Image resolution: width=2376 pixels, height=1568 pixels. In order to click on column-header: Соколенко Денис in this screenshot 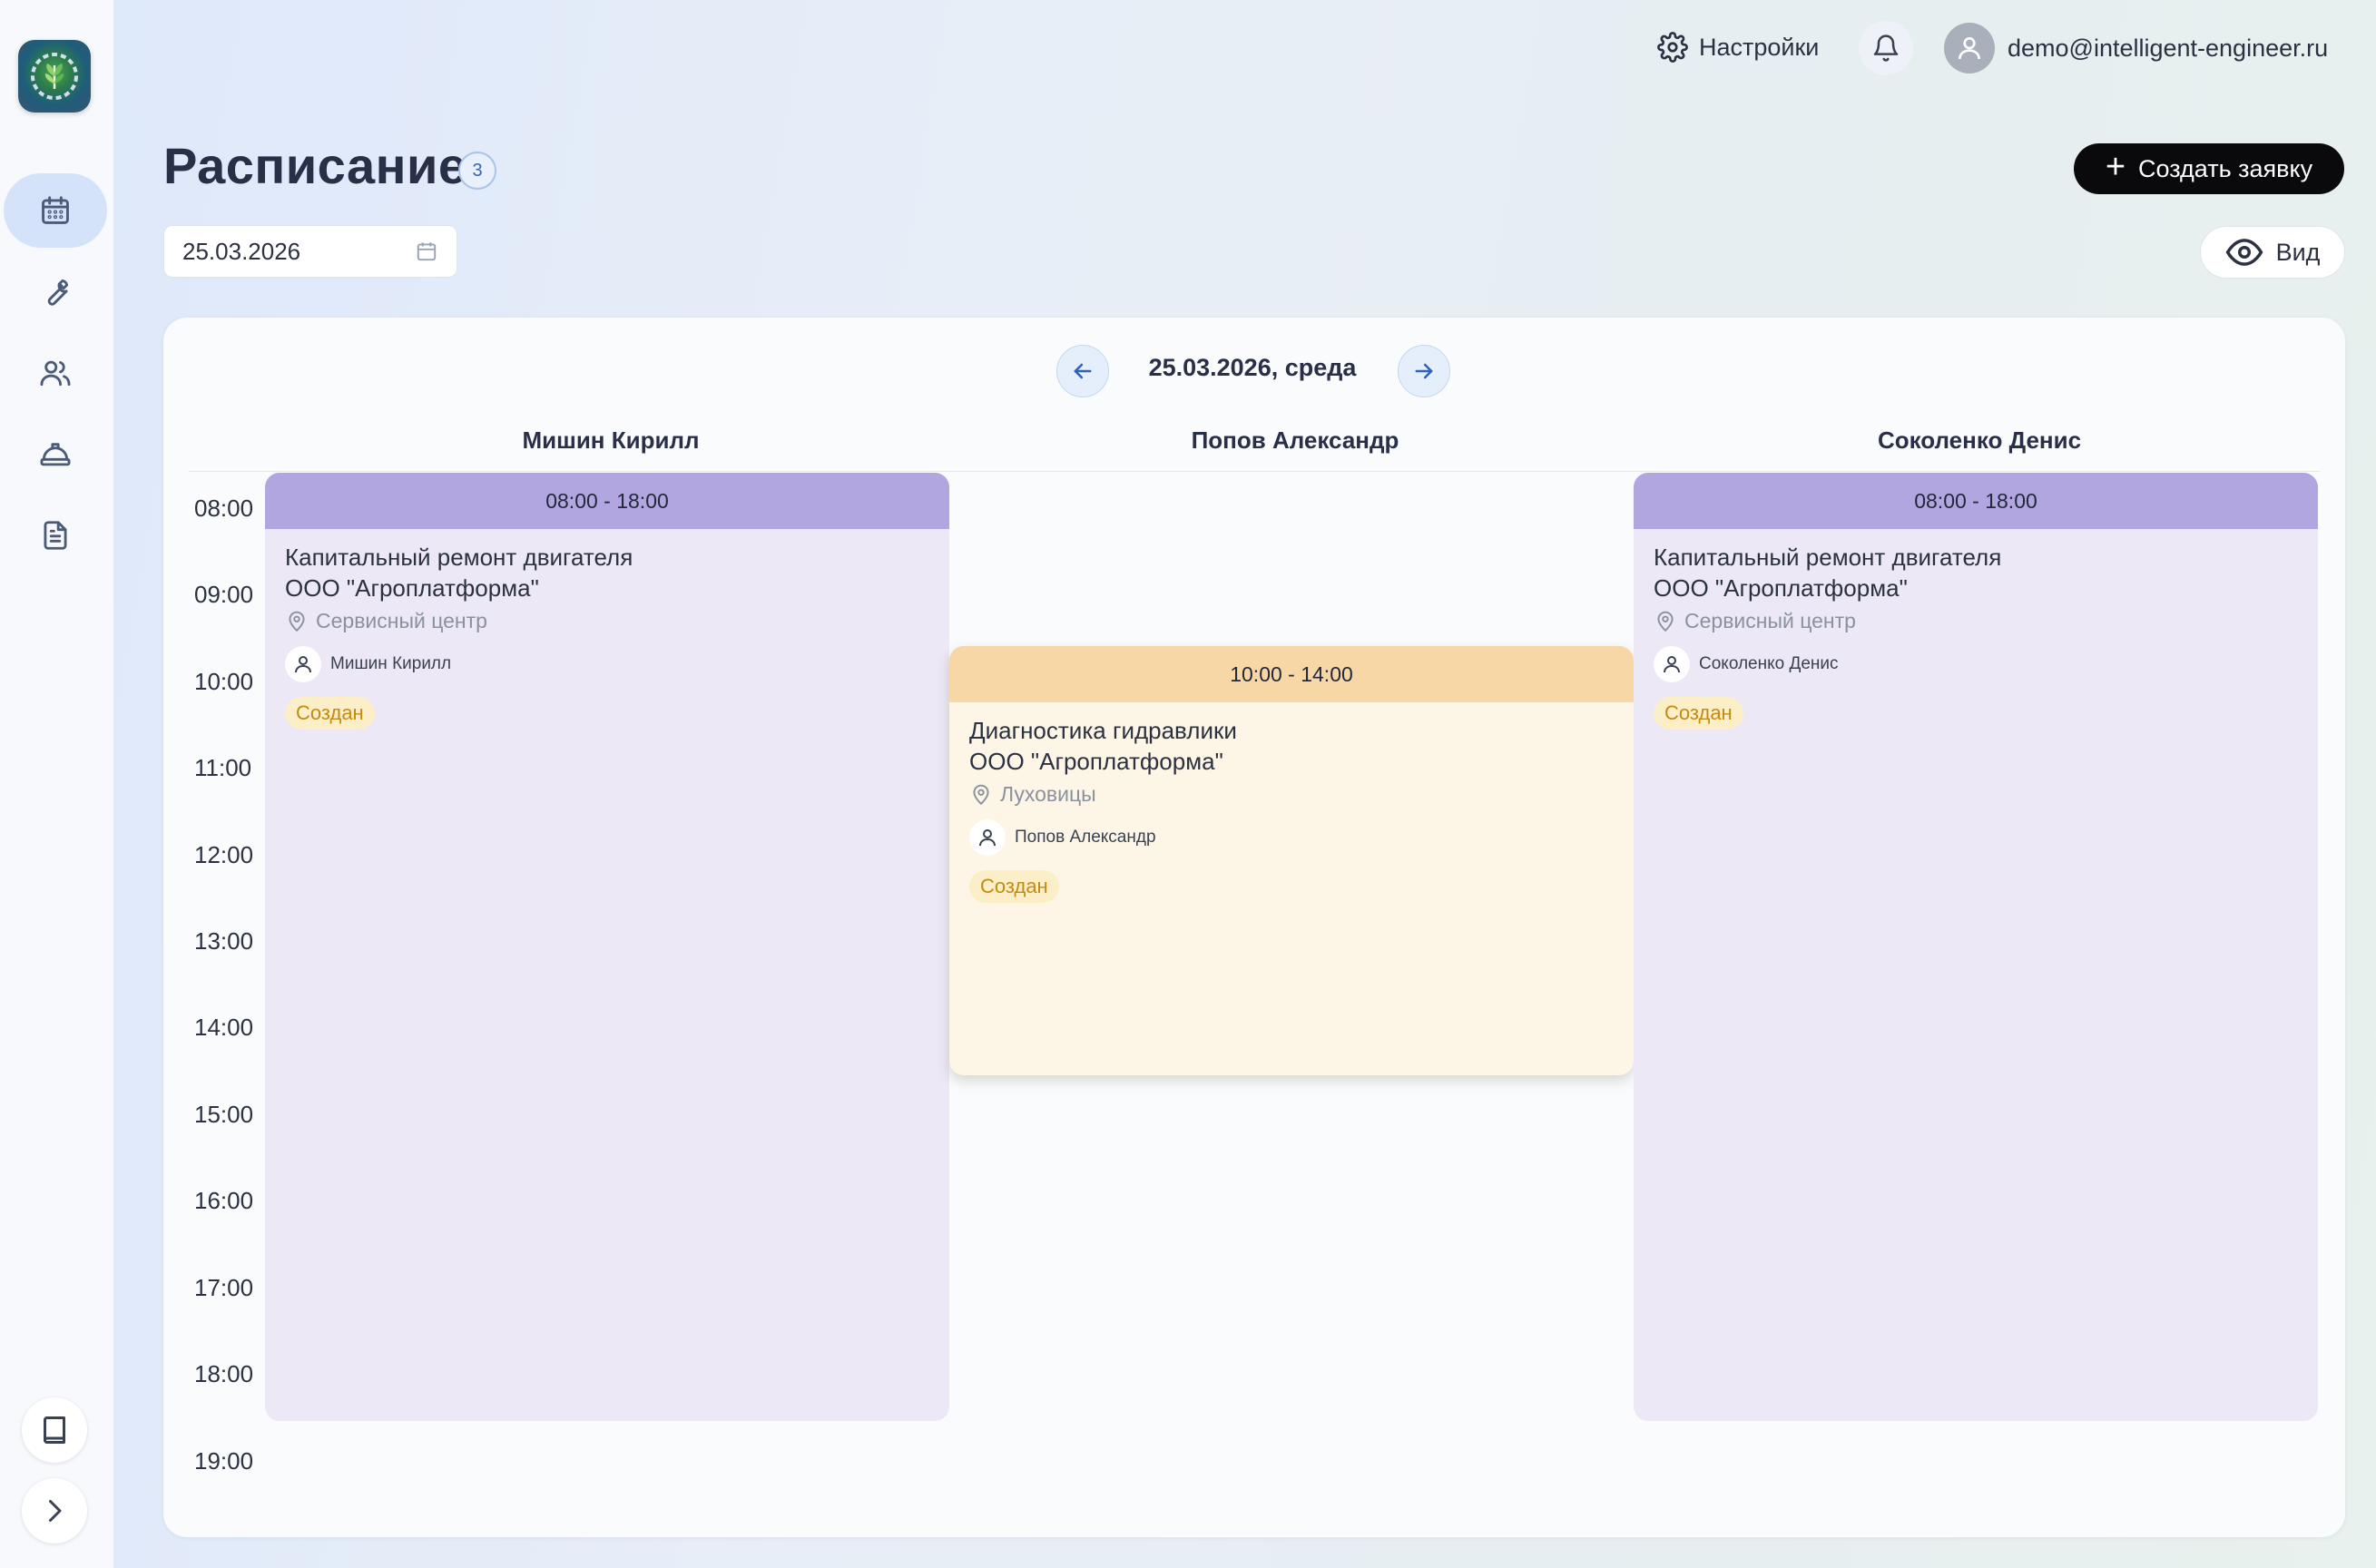, I will do `click(1979, 440)`.